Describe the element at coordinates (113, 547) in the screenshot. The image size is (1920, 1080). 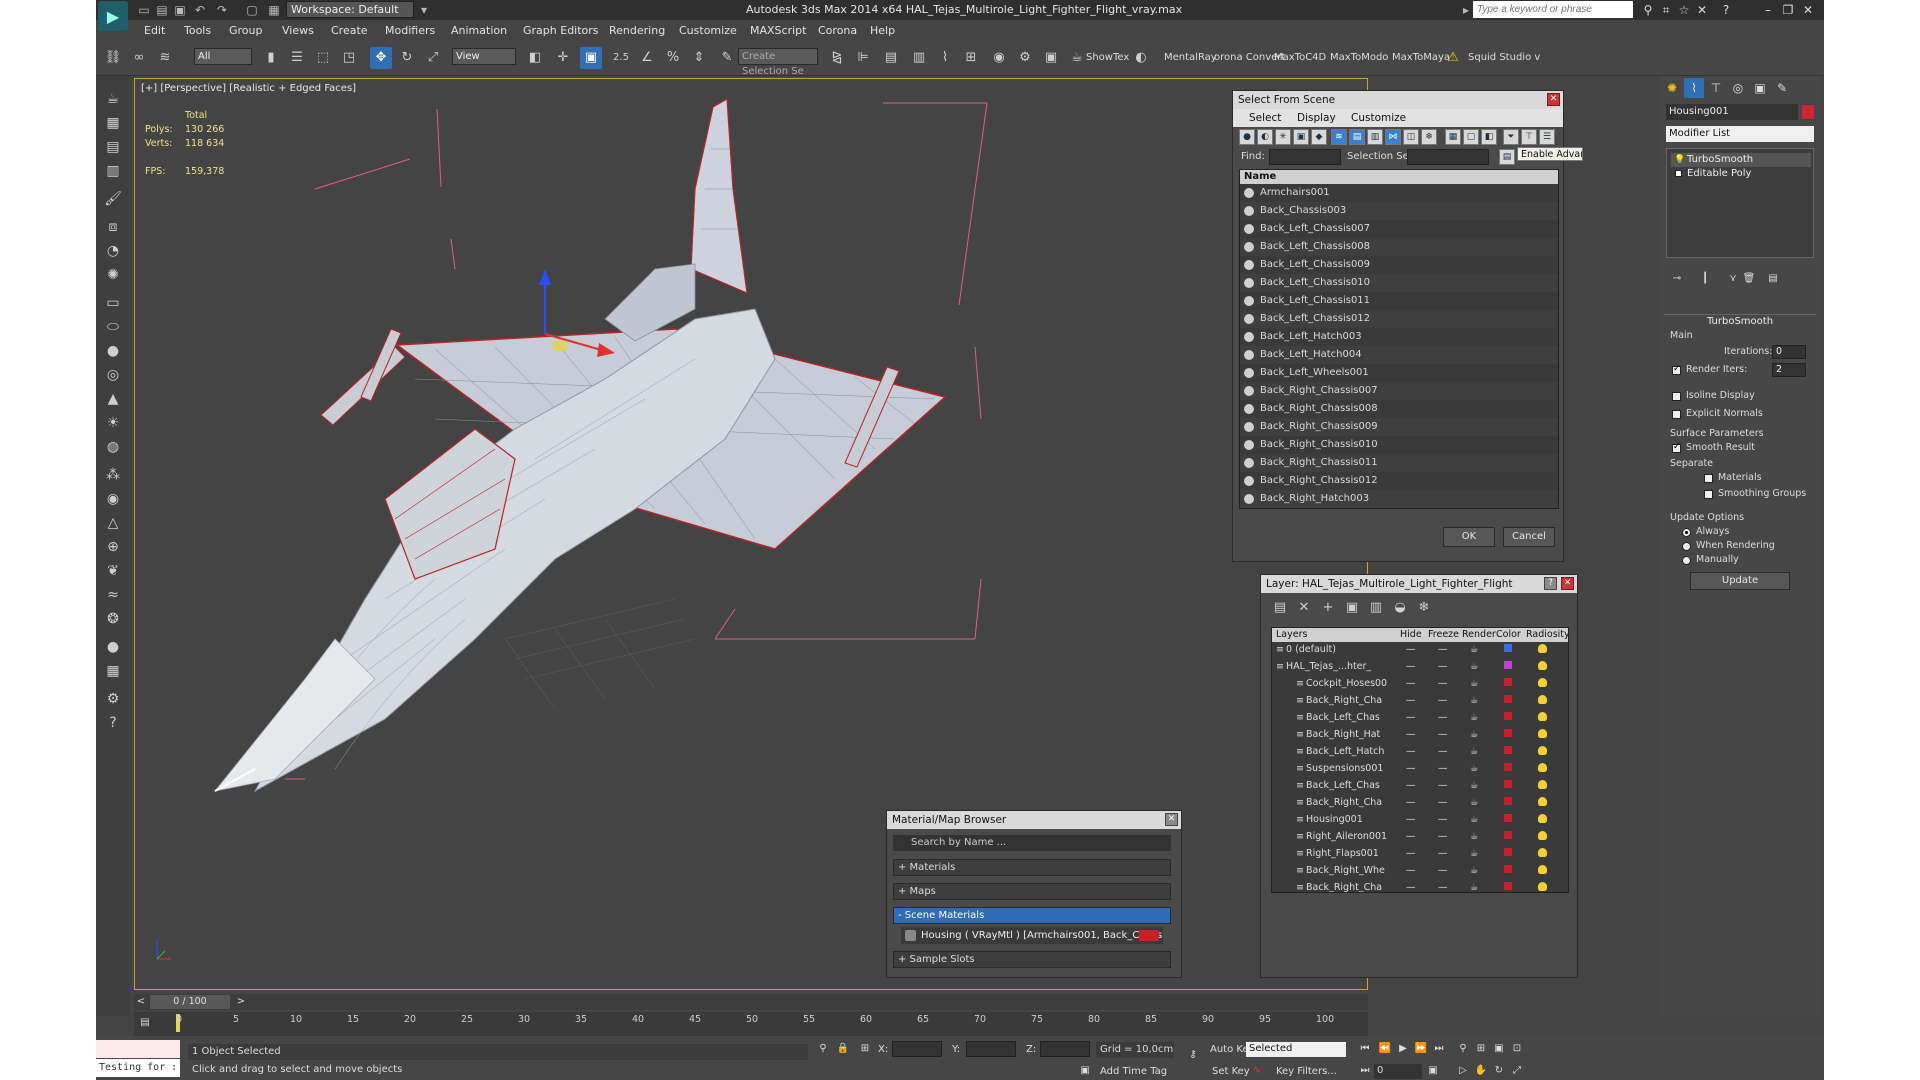
I see `globe-icon: ⊕` at that location.